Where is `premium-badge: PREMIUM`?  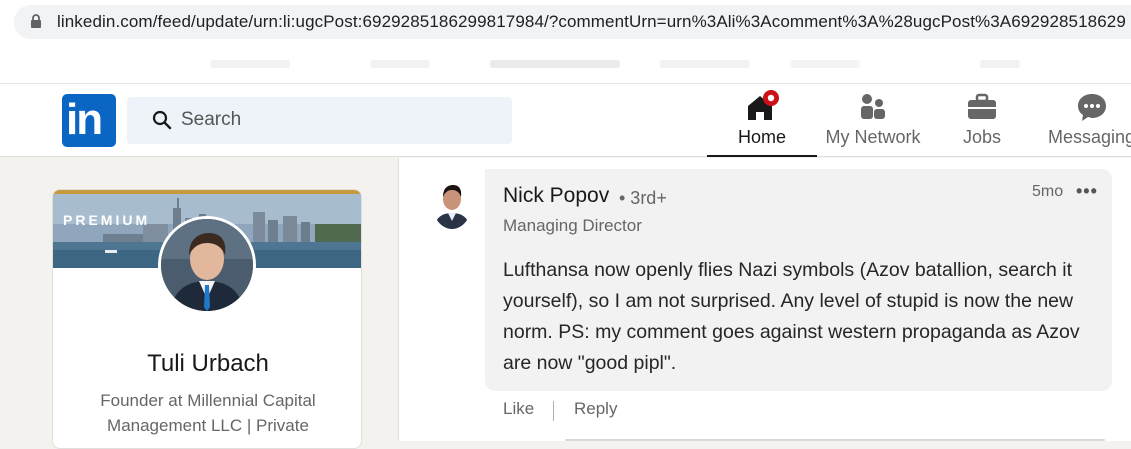
premium-badge: PREMIUM is located at coordinates (107, 220).